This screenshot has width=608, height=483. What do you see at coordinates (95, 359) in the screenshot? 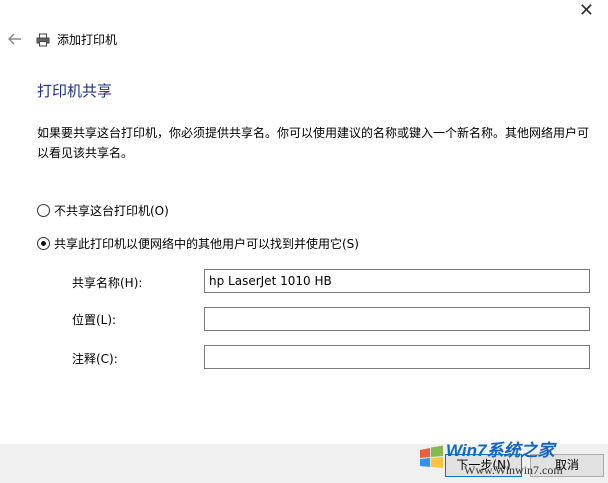
I see `comment-label: 注释(C):` at bounding box center [95, 359].